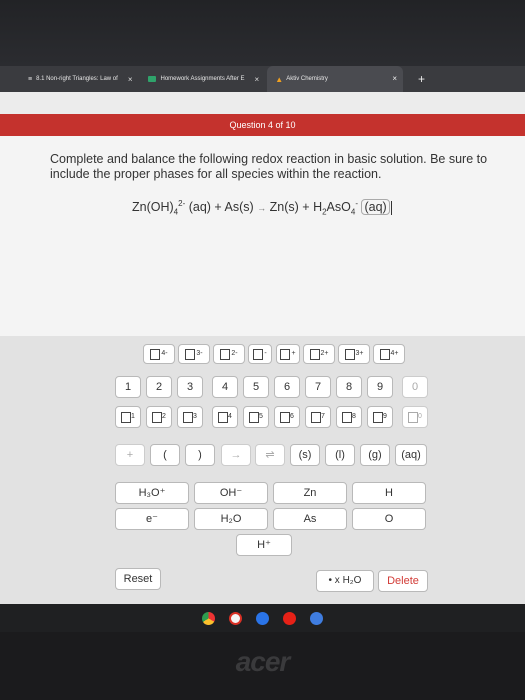  Describe the element at coordinates (335, 79) in the screenshot. I see `tab-aktiv: ▲ Aktiv Chemistry` at that location.